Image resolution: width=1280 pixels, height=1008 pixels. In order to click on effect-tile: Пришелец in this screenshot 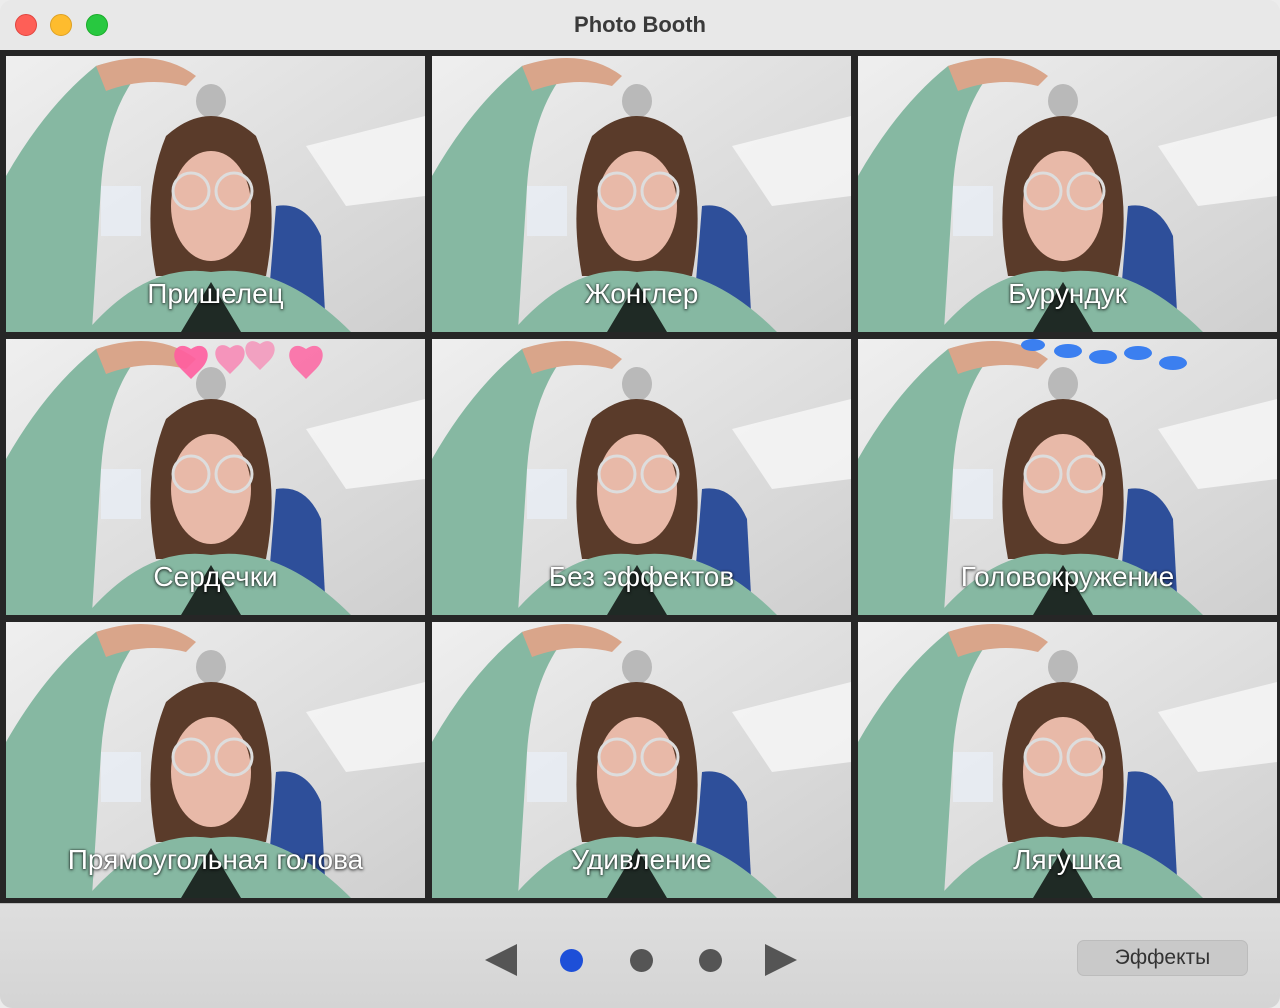, I will do `click(215, 194)`.